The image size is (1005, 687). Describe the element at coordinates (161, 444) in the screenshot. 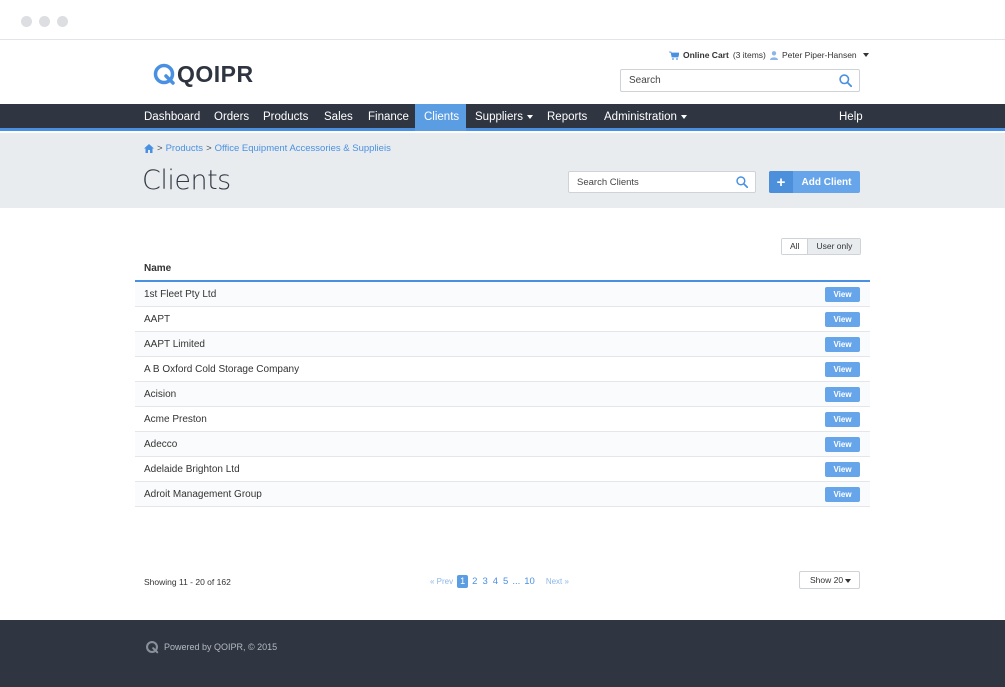

I see `client-name: Adecco` at that location.